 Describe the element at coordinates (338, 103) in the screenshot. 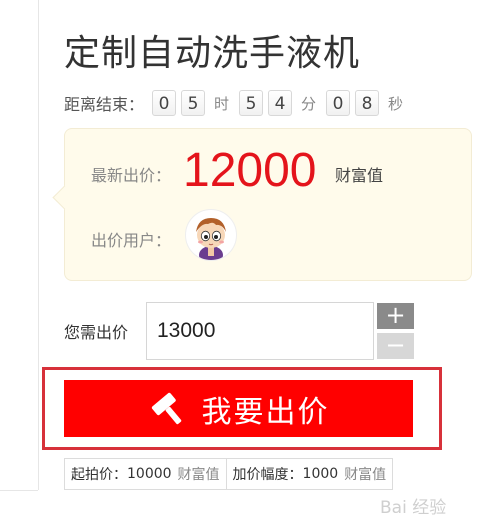

I see `countdown-seconds-tens: 0` at that location.